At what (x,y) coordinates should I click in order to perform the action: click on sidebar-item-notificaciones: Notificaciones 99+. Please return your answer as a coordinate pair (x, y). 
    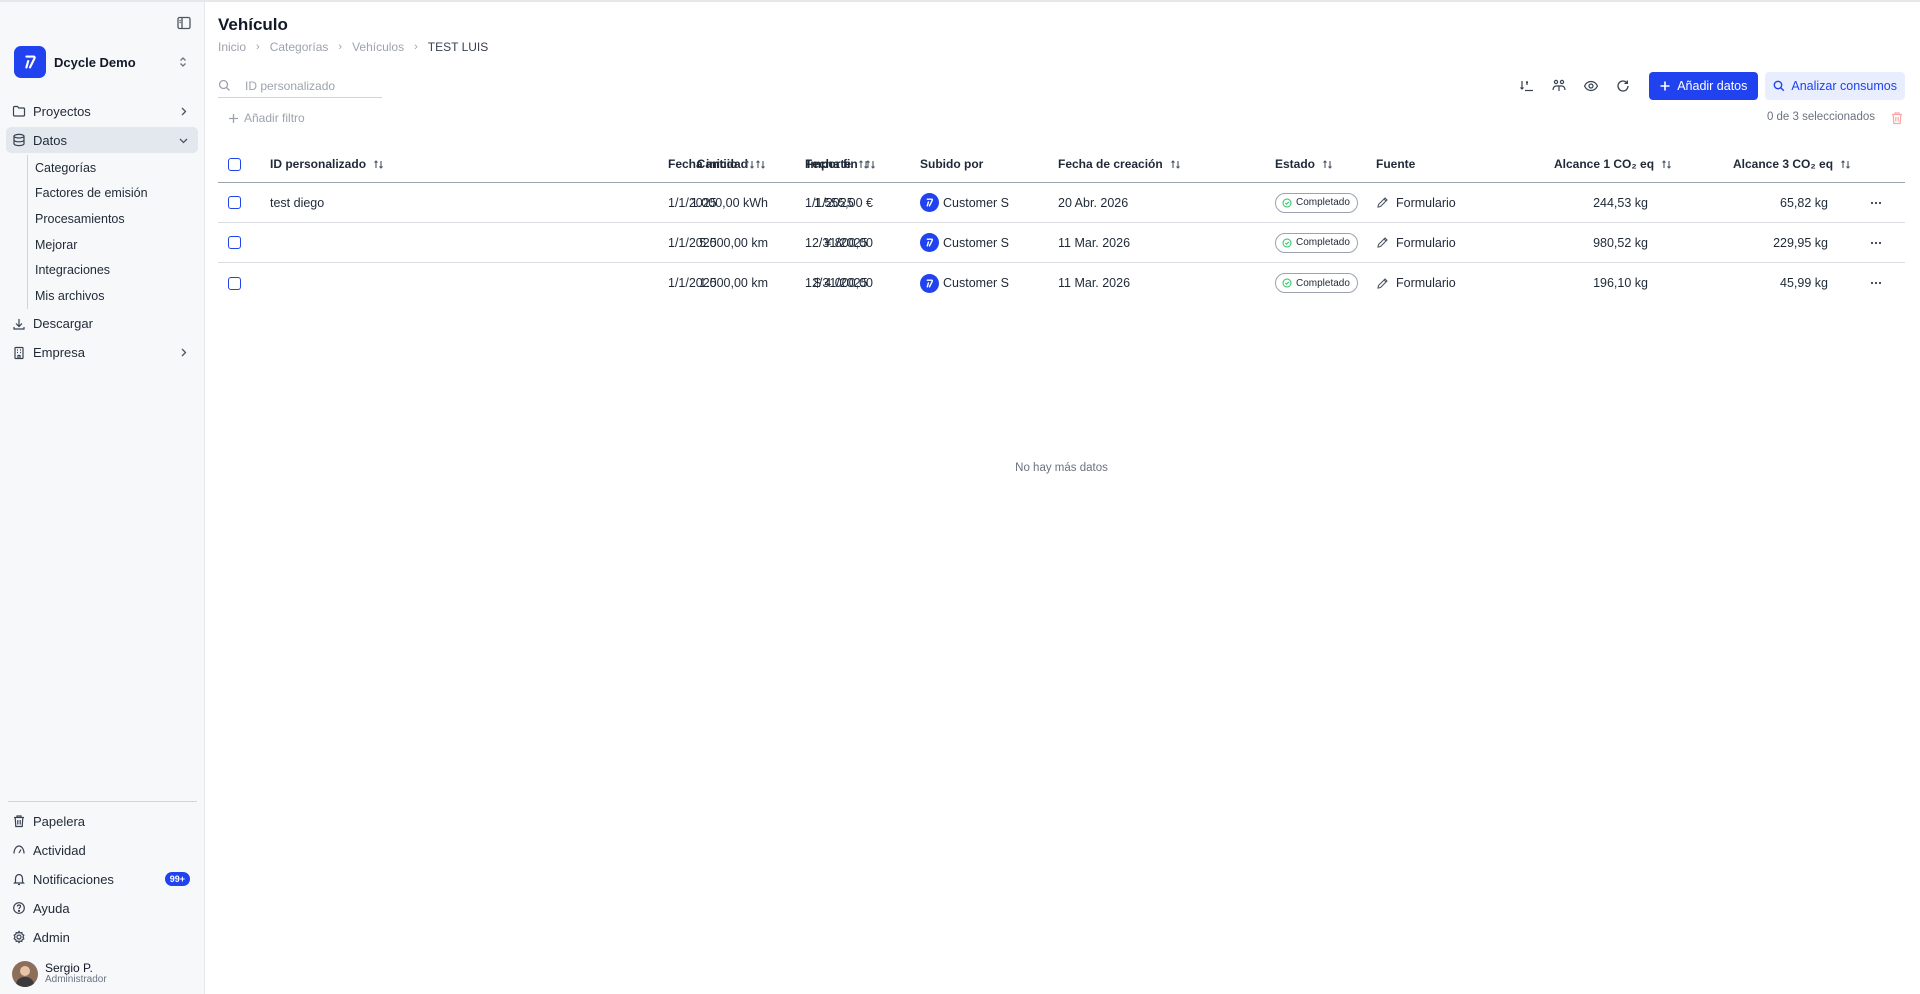
    Looking at the image, I should click on (102, 879).